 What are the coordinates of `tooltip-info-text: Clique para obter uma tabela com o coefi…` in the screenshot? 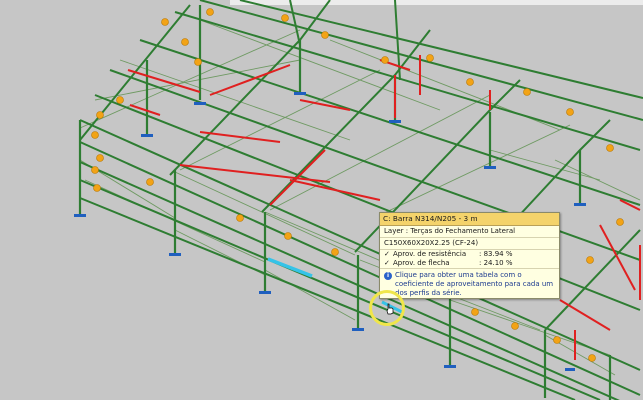 It's located at (475, 284).